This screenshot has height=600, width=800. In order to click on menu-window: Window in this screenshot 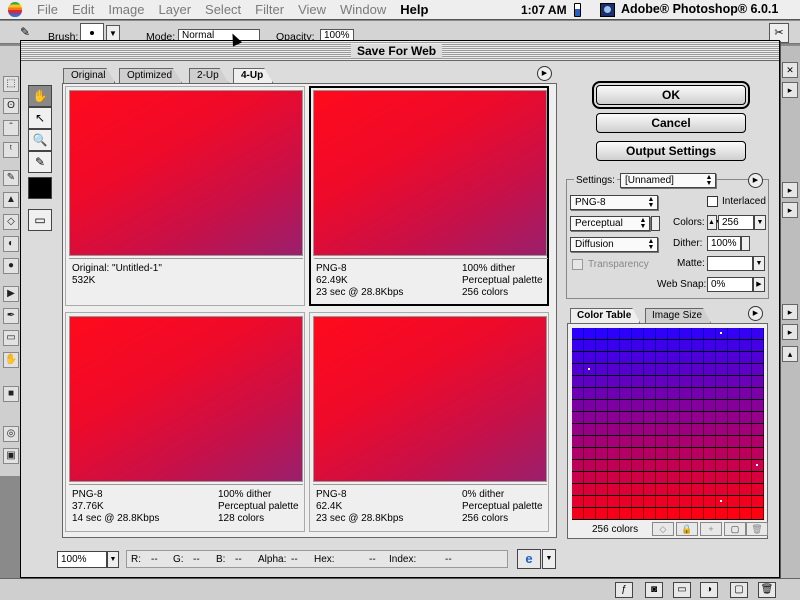, I will do `click(363, 9)`.